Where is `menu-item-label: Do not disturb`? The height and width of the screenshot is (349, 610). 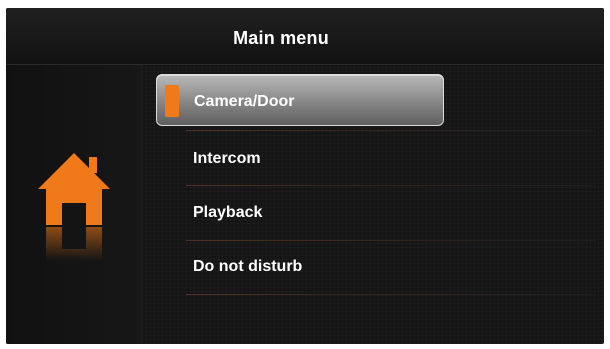
menu-item-label: Do not disturb is located at coordinates (248, 266).